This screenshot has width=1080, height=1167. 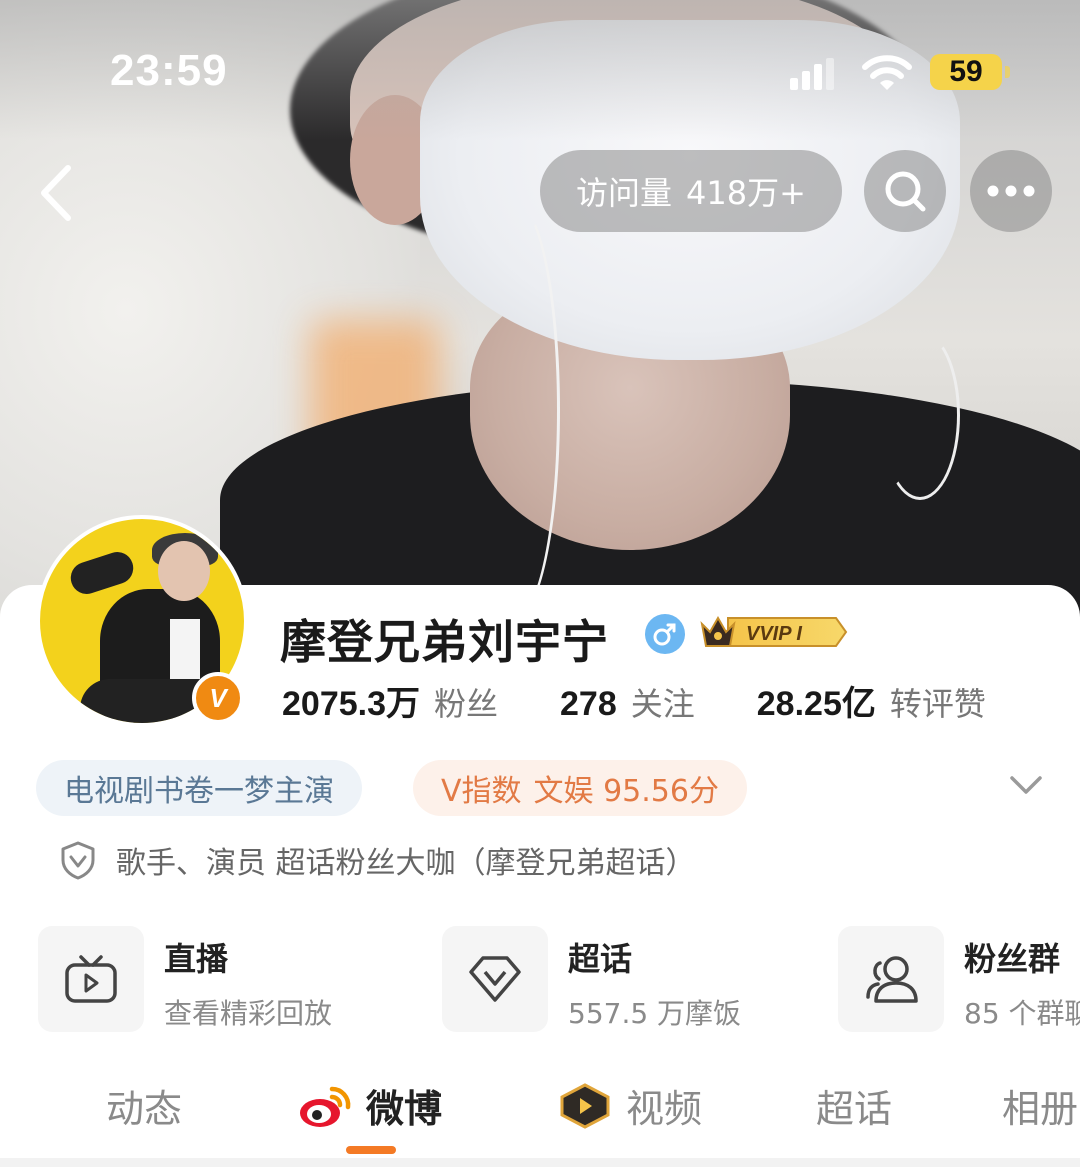 I want to click on drama-tag: 电视剧书卷一梦主演, so click(x=199, y=788).